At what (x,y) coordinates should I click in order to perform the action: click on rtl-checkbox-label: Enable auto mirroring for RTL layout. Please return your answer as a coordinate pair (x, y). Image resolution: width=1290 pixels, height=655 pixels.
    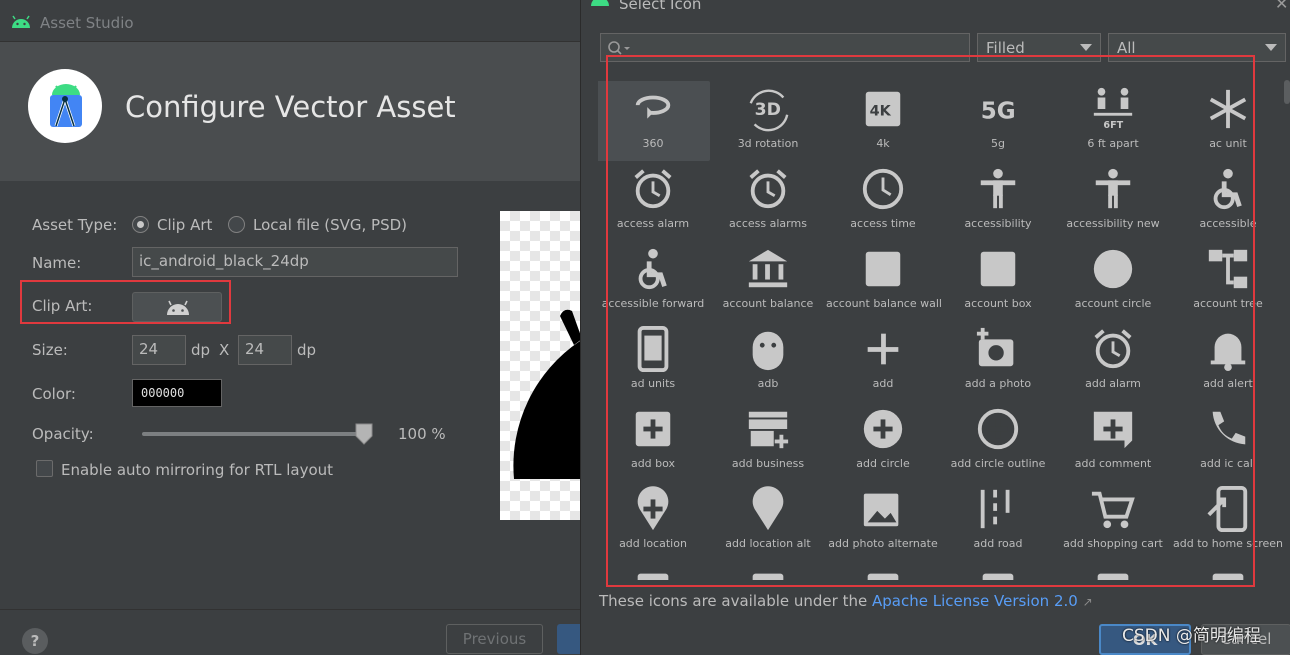
    Looking at the image, I should click on (197, 470).